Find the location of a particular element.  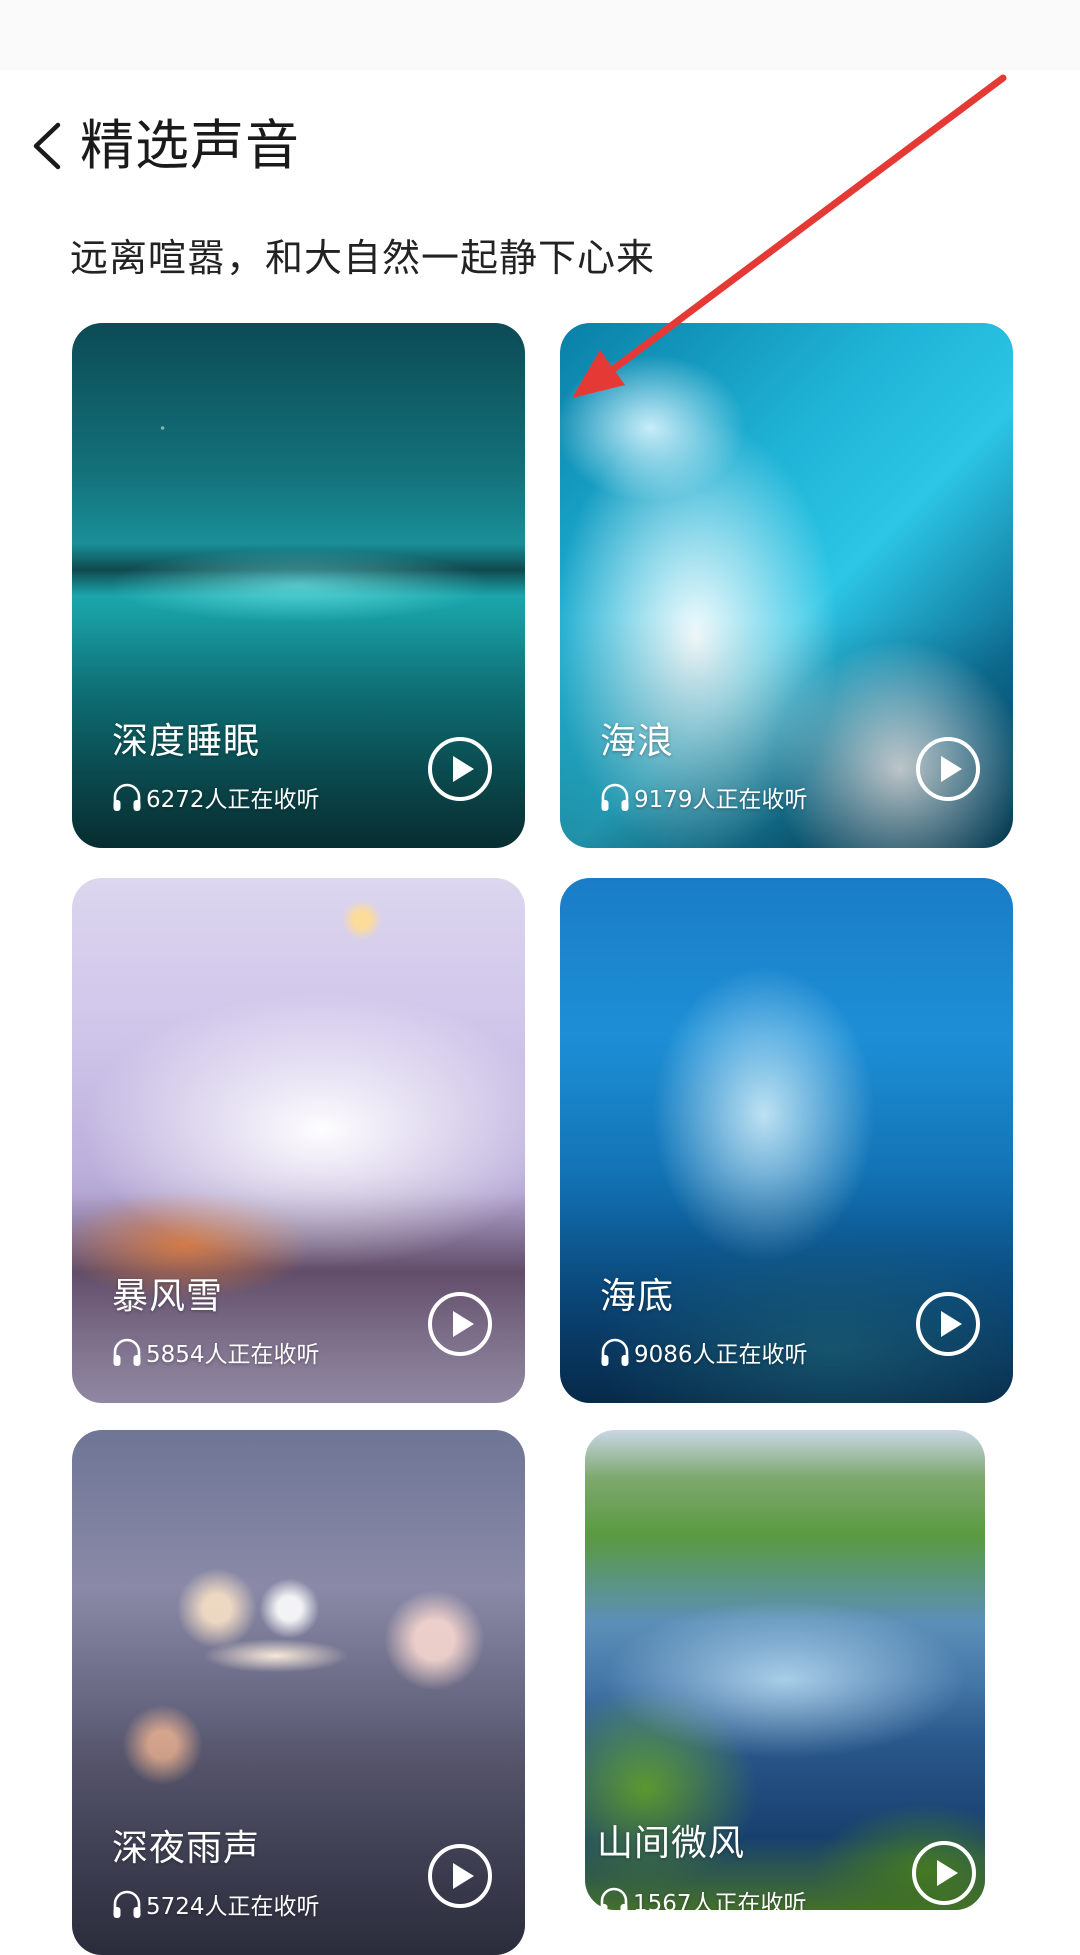

listener-count: 5854人正在收听 is located at coordinates (215, 1352).